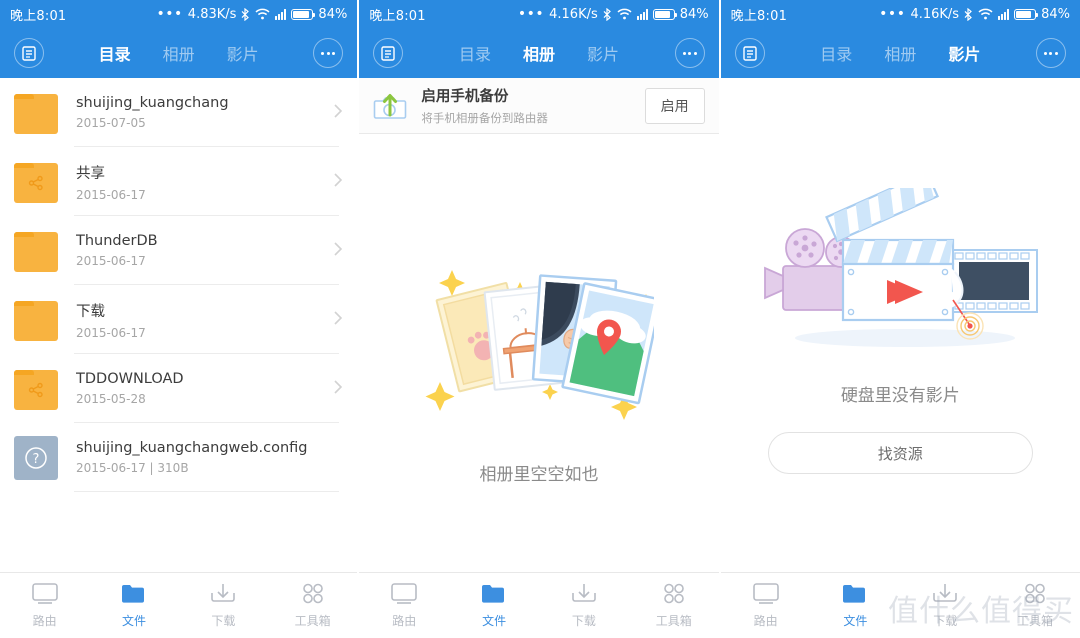  Describe the element at coordinates (252, 14) in the screenshot. I see `status-icons: ••• 4.83K/s 84%` at that location.